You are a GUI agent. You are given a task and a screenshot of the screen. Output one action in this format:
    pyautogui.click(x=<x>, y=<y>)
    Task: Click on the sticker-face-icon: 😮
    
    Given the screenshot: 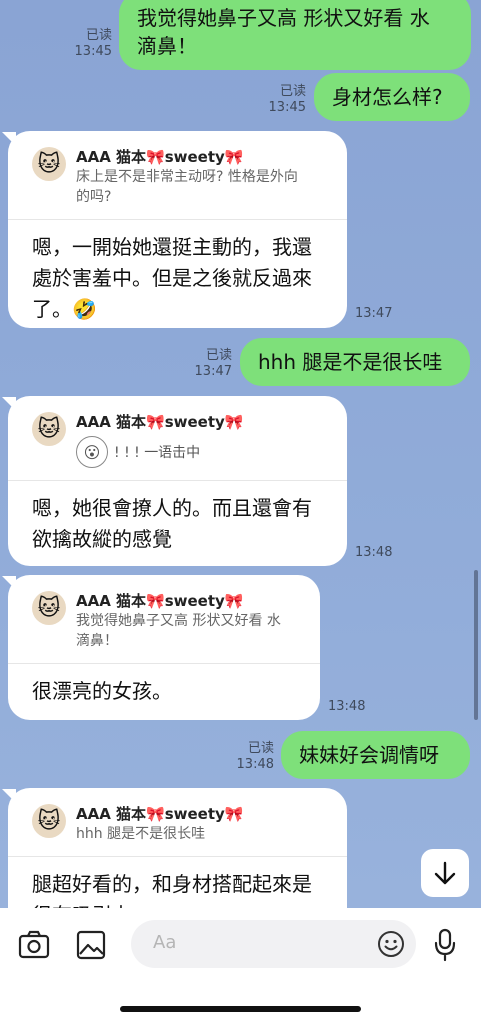 What is the action you would take?
    pyautogui.click(x=92, y=452)
    